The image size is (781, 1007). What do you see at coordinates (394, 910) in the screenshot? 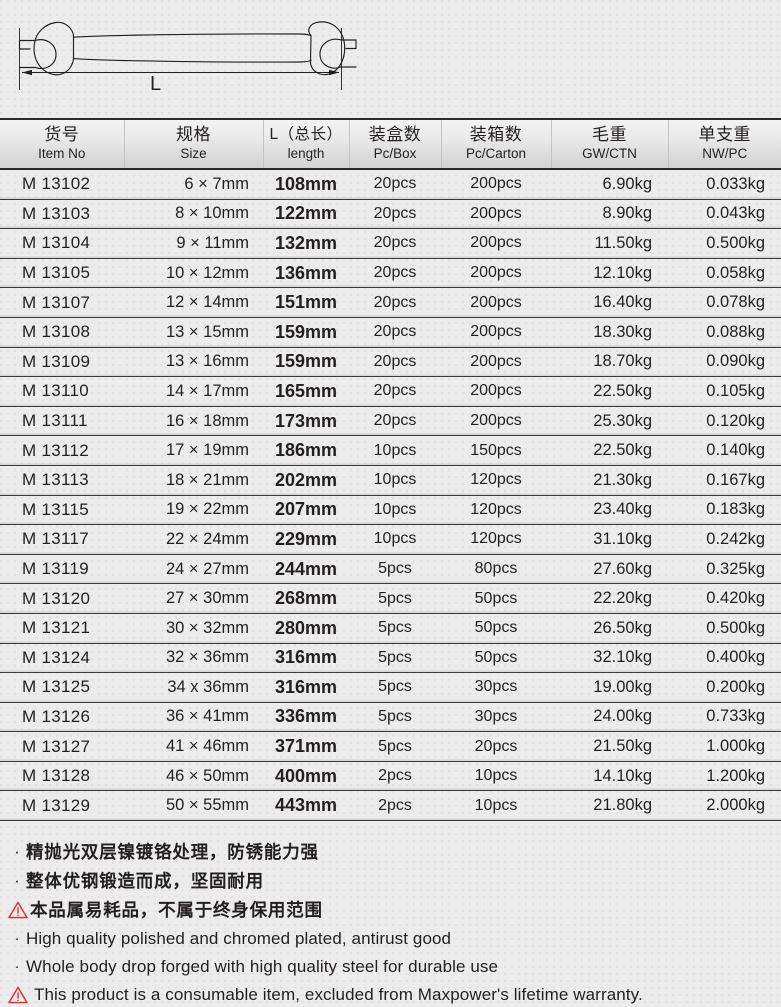
I see `note-line: 本品属易耗品，不属于终身保用范围` at bounding box center [394, 910].